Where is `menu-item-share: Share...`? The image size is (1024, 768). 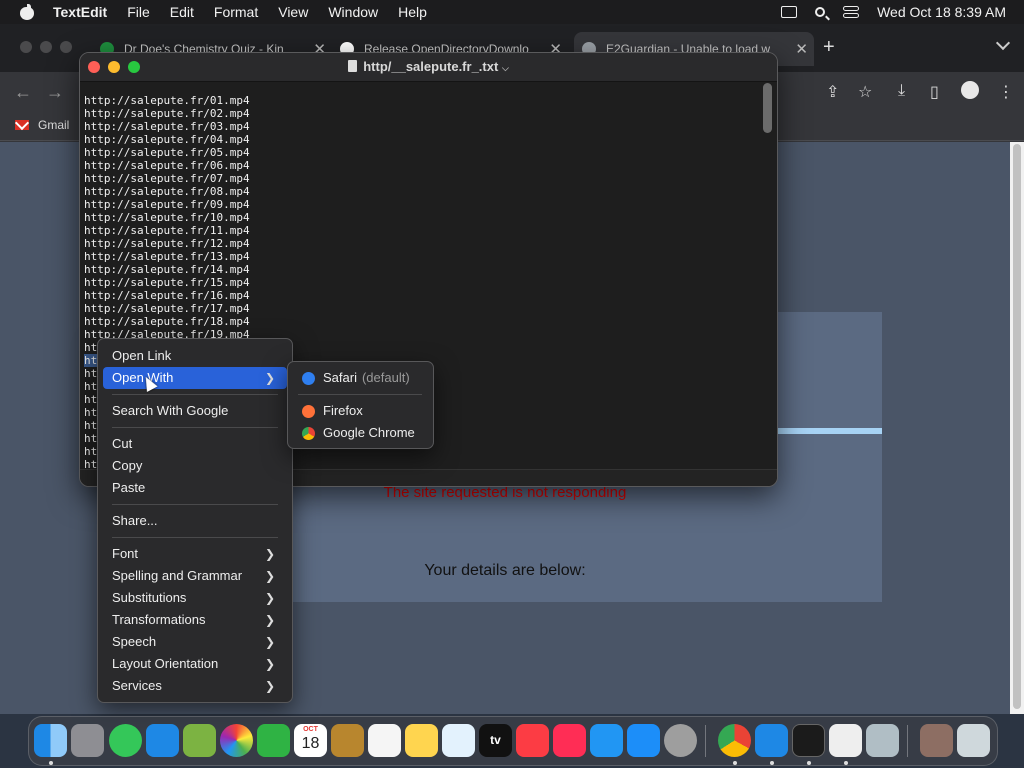 menu-item-share: Share... is located at coordinates (195, 521).